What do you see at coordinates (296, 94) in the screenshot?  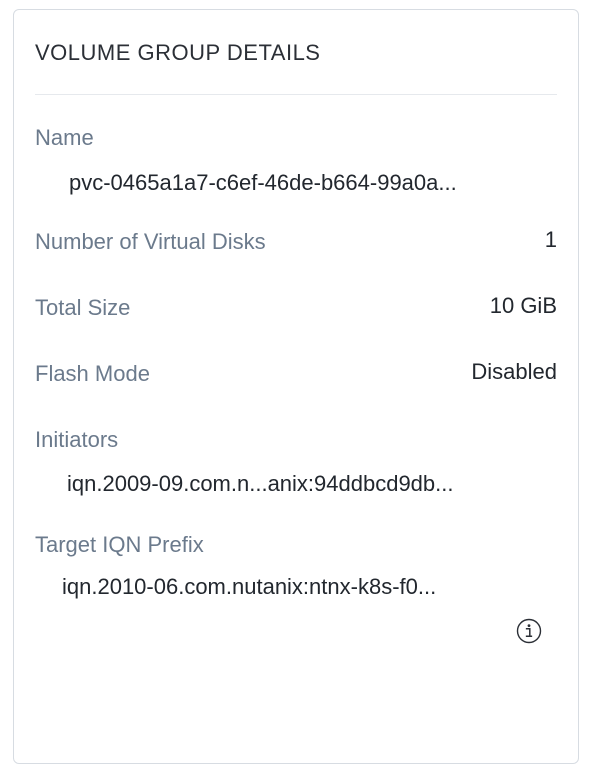 I see `title-divider` at bounding box center [296, 94].